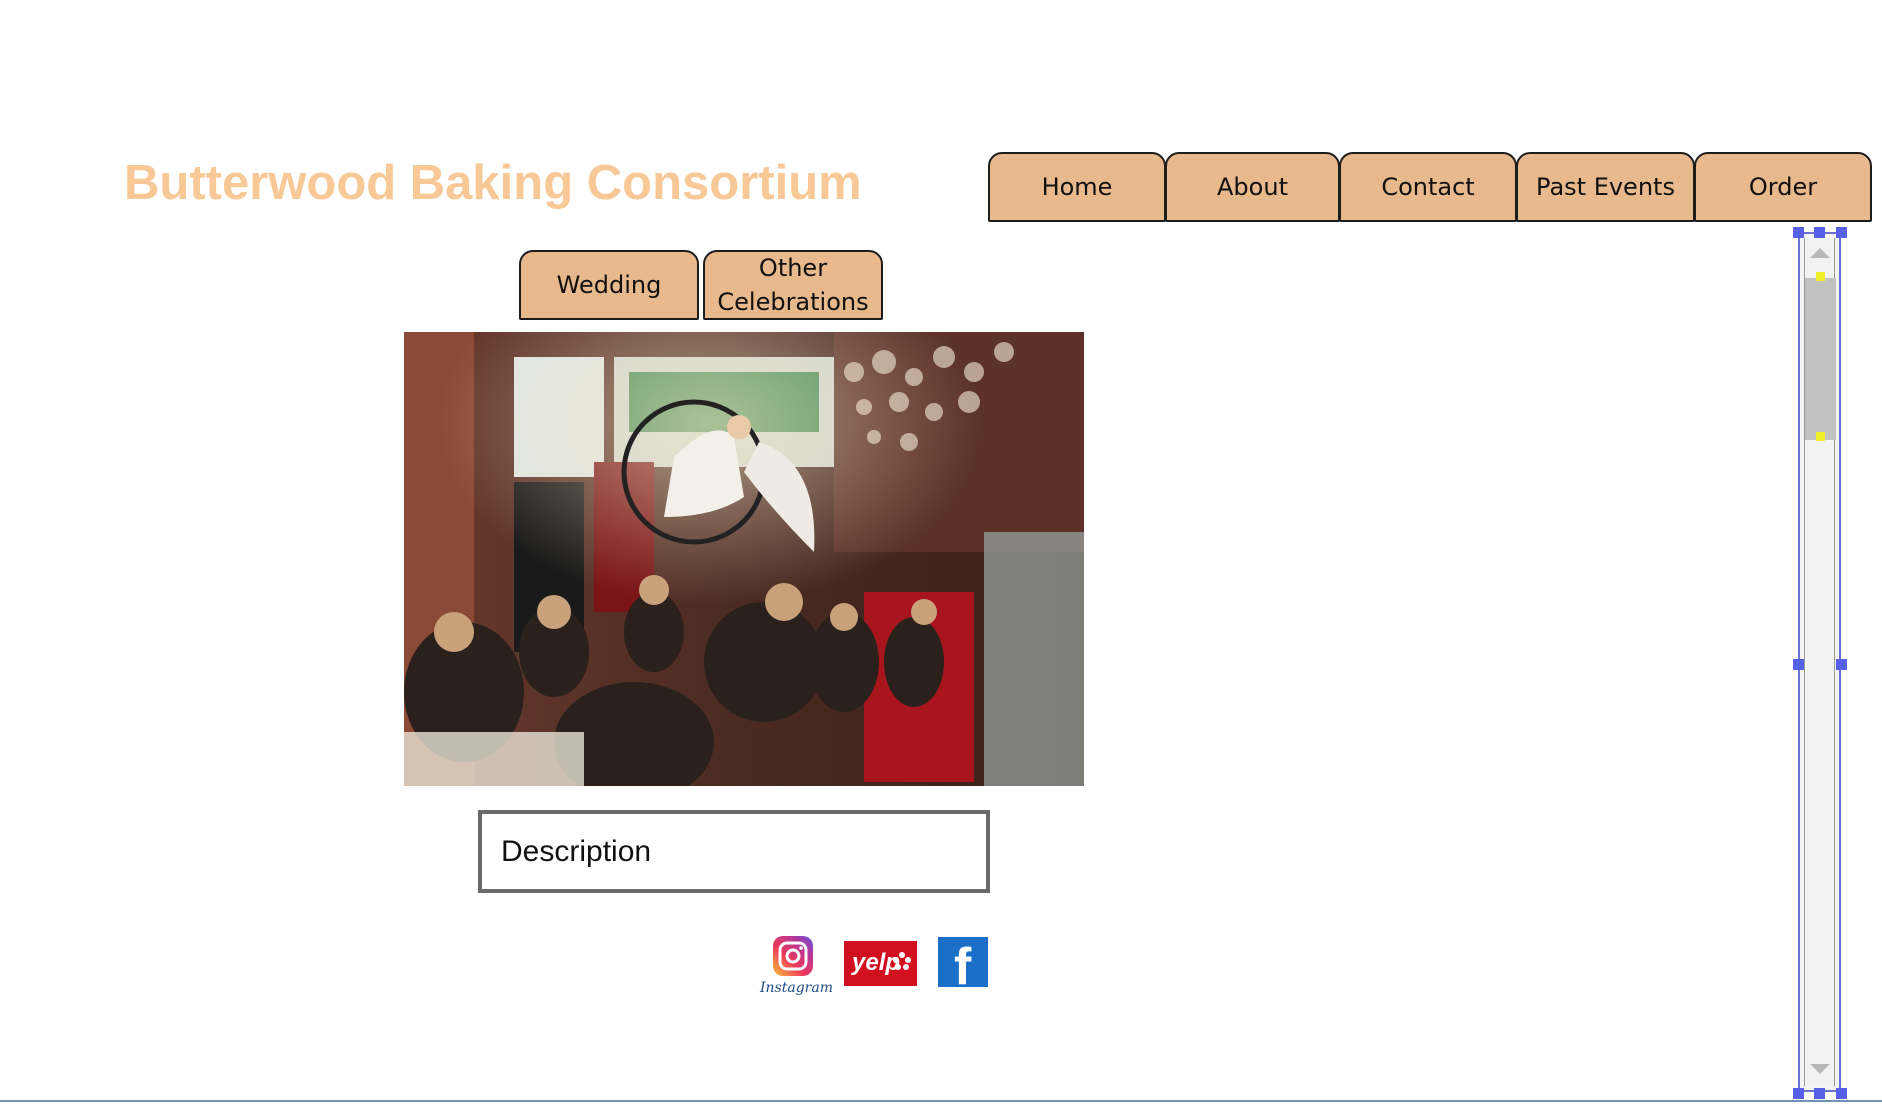 This screenshot has height=1104, width=1882. I want to click on facebook-link: f, so click(963, 962).